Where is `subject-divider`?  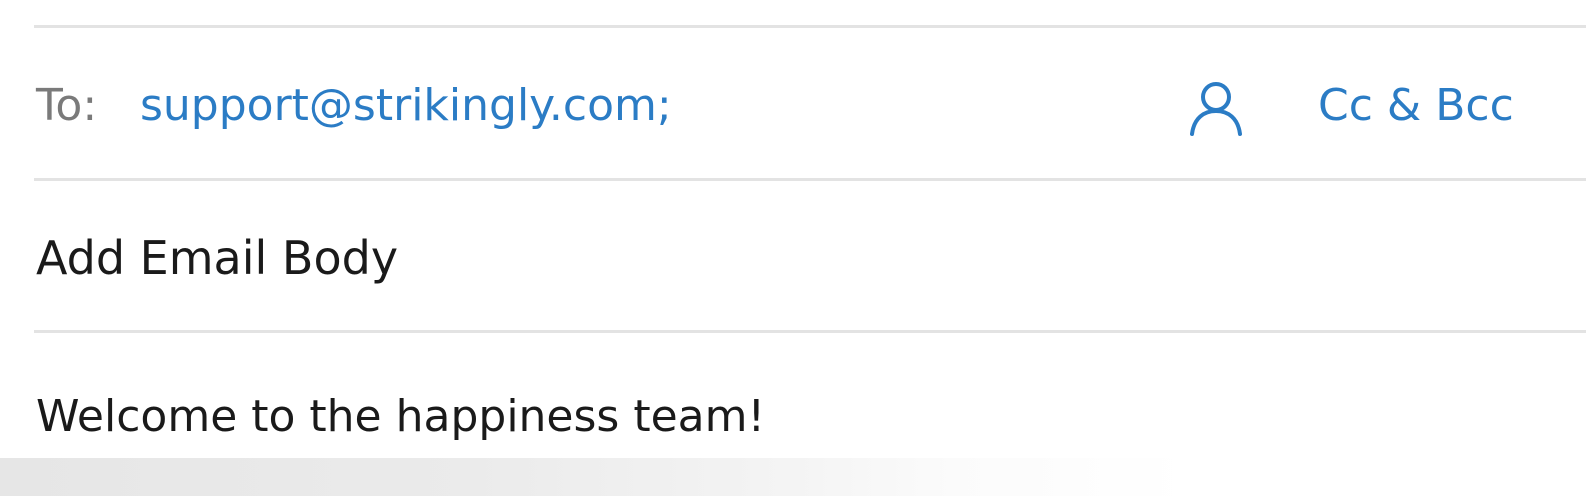 subject-divider is located at coordinates (810, 331).